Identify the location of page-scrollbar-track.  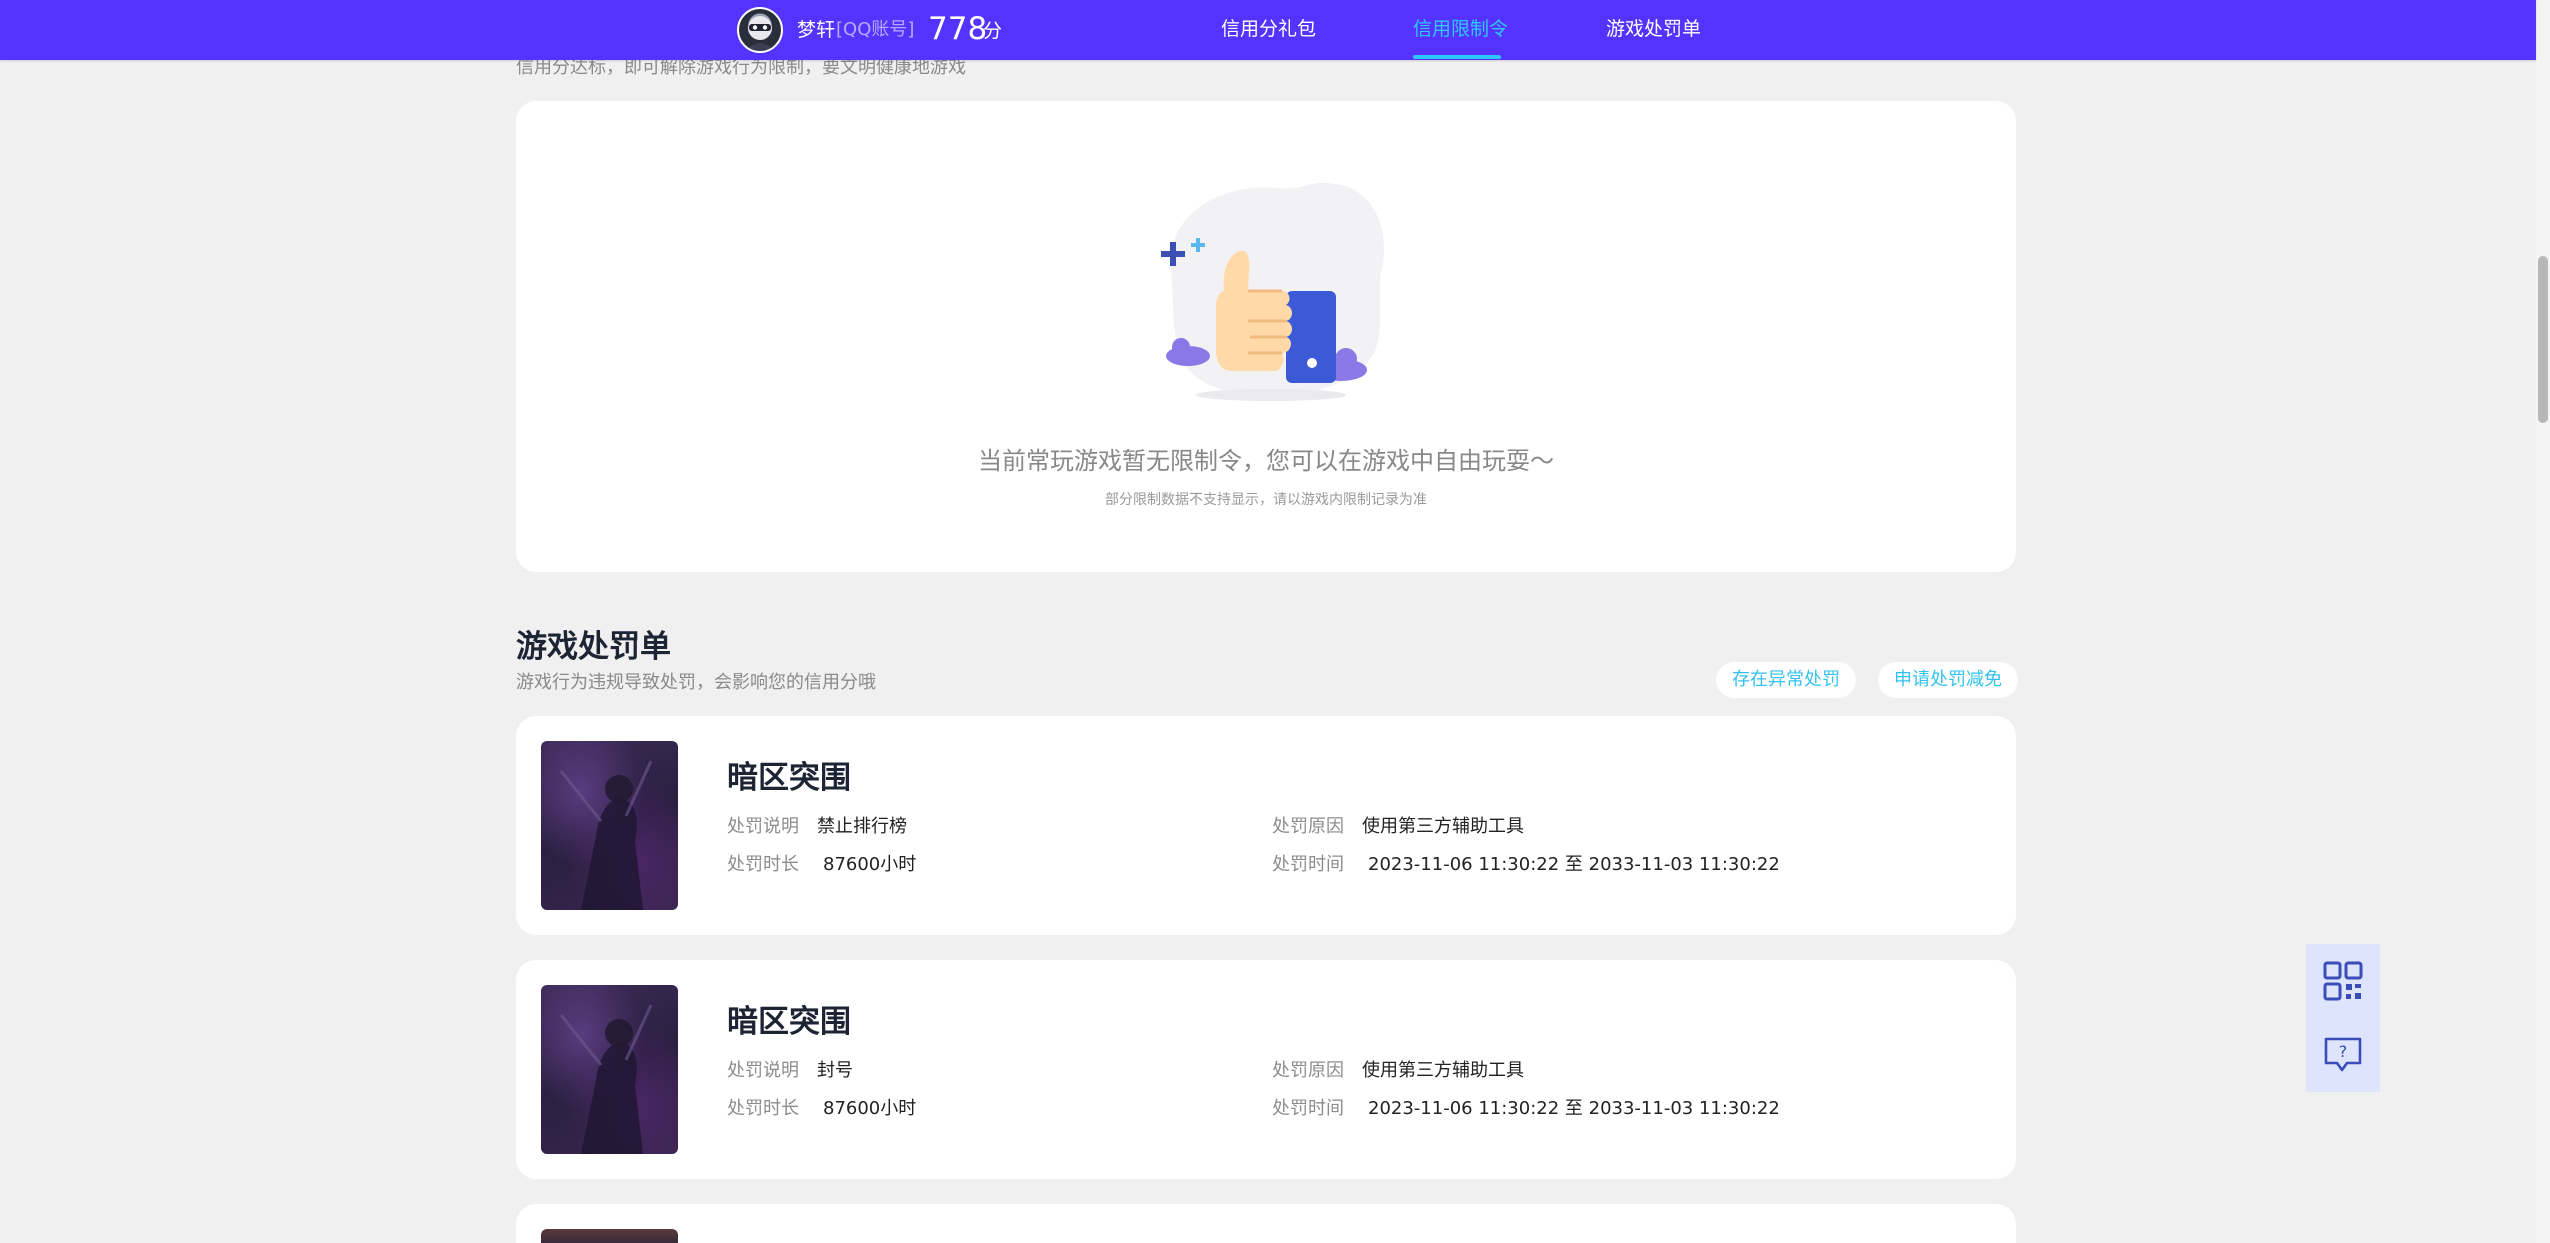
(2543, 621).